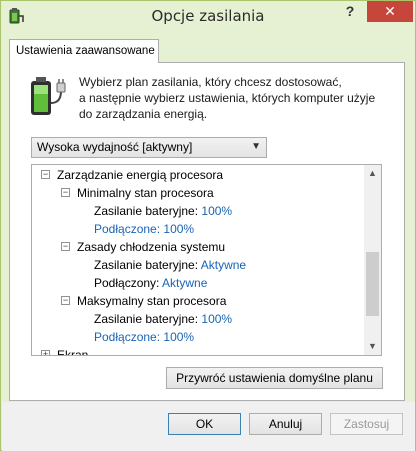 The width and height of the screenshot is (416, 451). I want to click on restore-defaults-button: Przywróć ustawienia domyślne planu, so click(274, 378).